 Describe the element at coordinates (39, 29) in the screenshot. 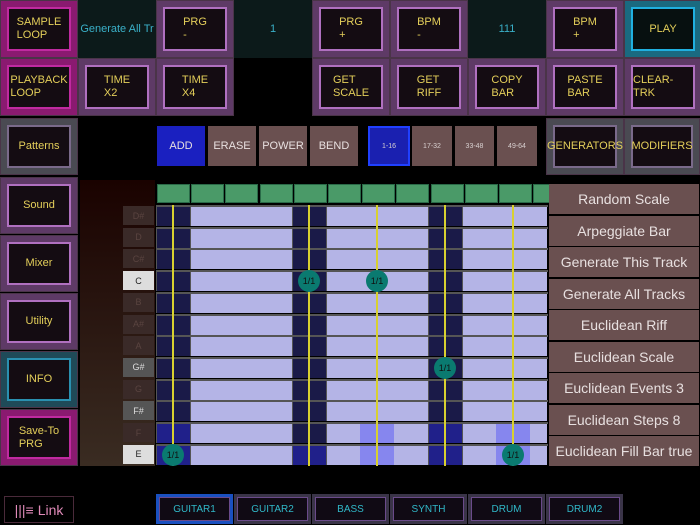

I see `sample-loop-button: SAMPLE LOOP` at that location.